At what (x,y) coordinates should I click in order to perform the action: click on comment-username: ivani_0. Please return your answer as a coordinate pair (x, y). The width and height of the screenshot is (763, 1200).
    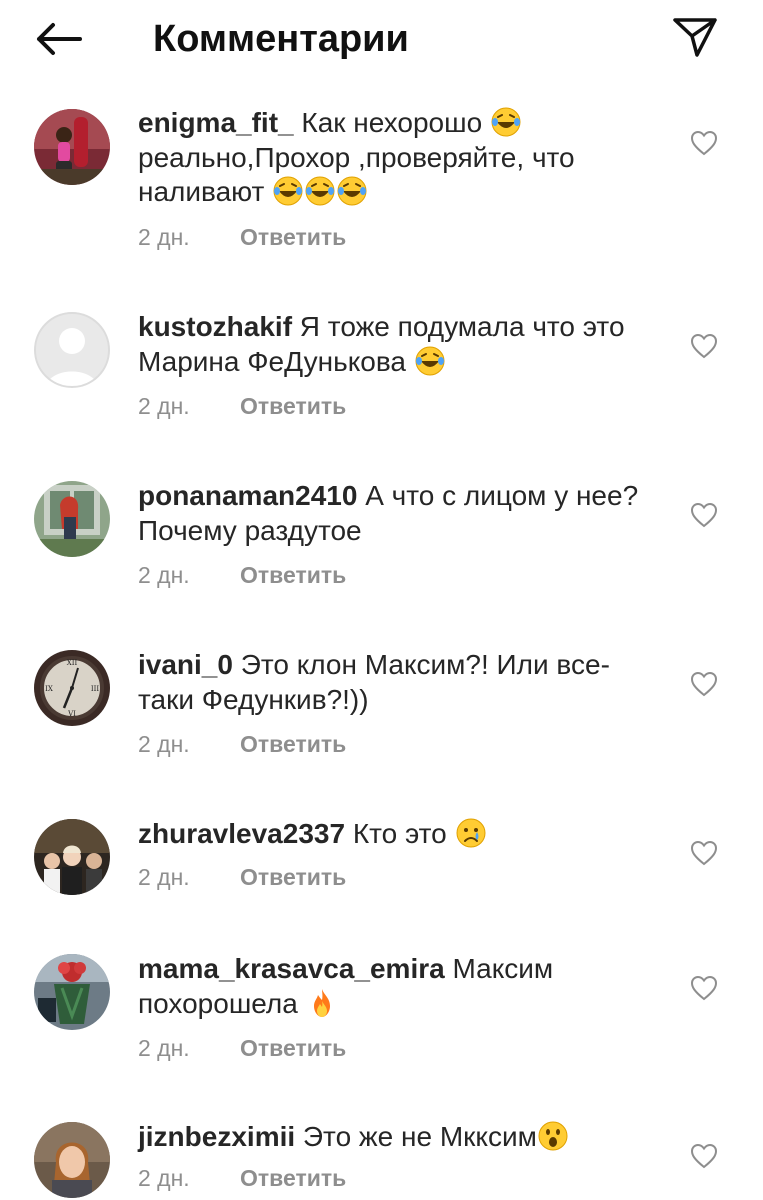
    Looking at the image, I should click on (185, 664).